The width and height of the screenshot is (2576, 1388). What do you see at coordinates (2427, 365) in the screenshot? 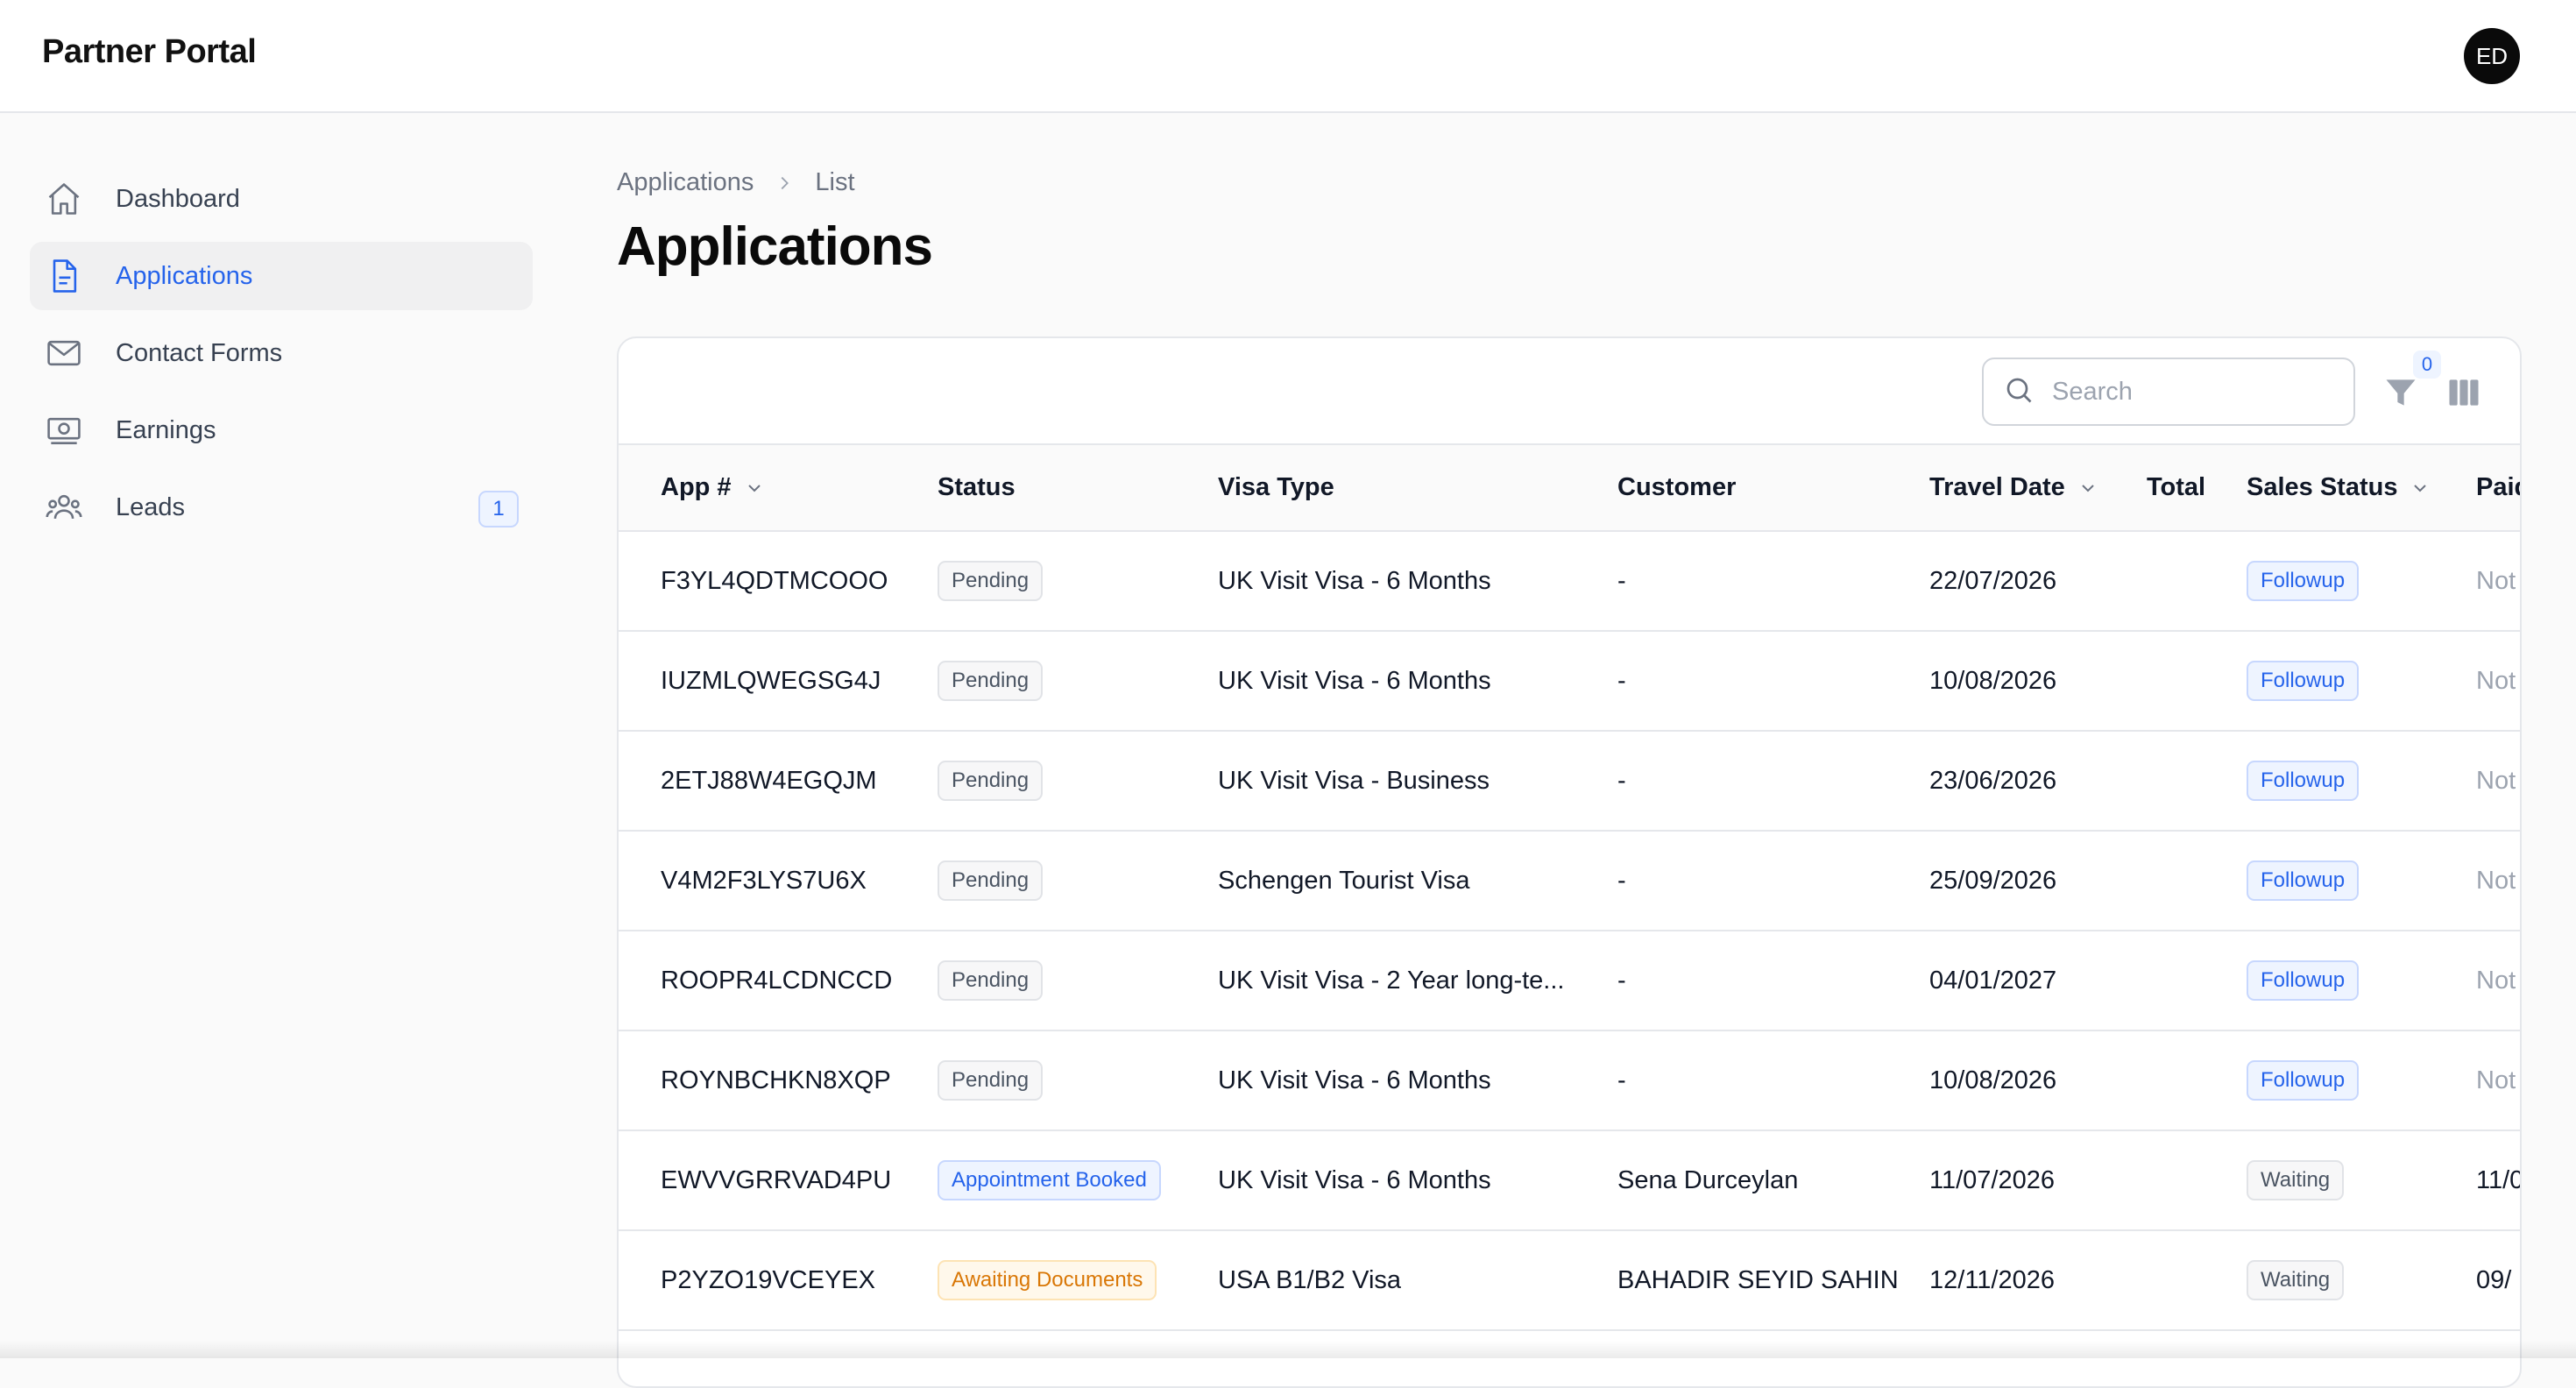
I see `filter-count-badge: 0` at bounding box center [2427, 365].